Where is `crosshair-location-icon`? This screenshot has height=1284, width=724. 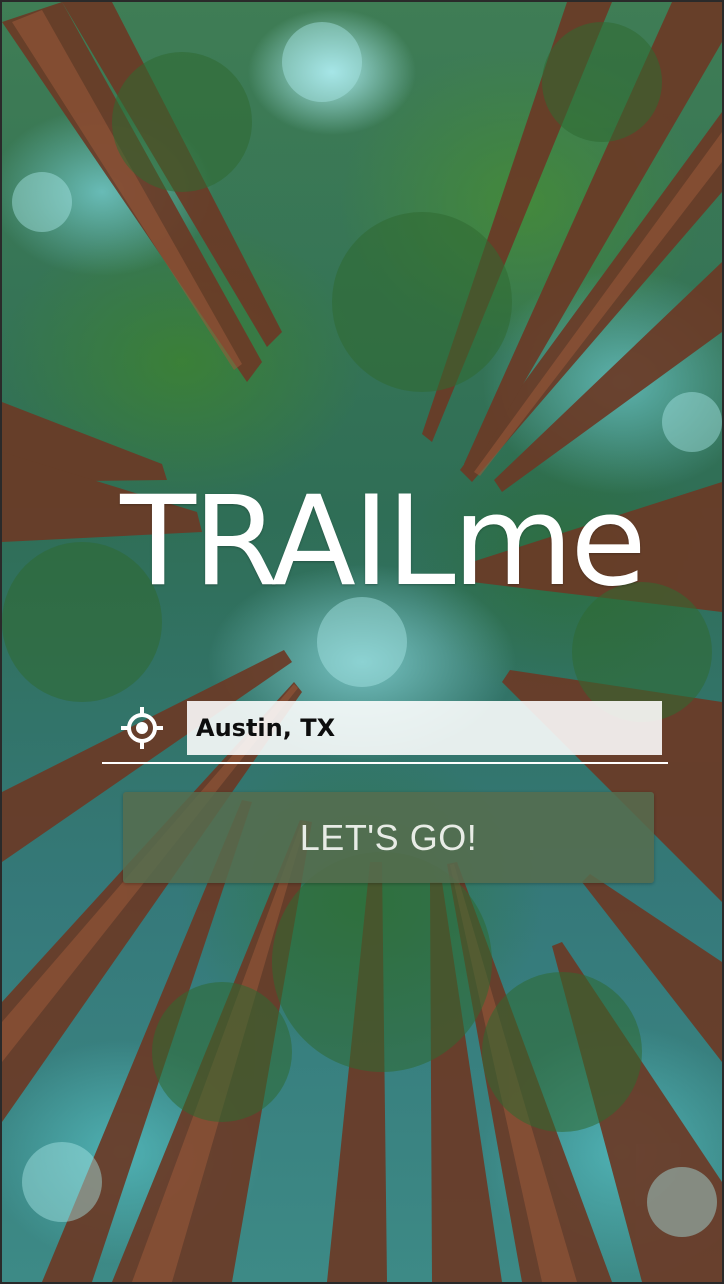 crosshair-location-icon is located at coordinates (142, 728).